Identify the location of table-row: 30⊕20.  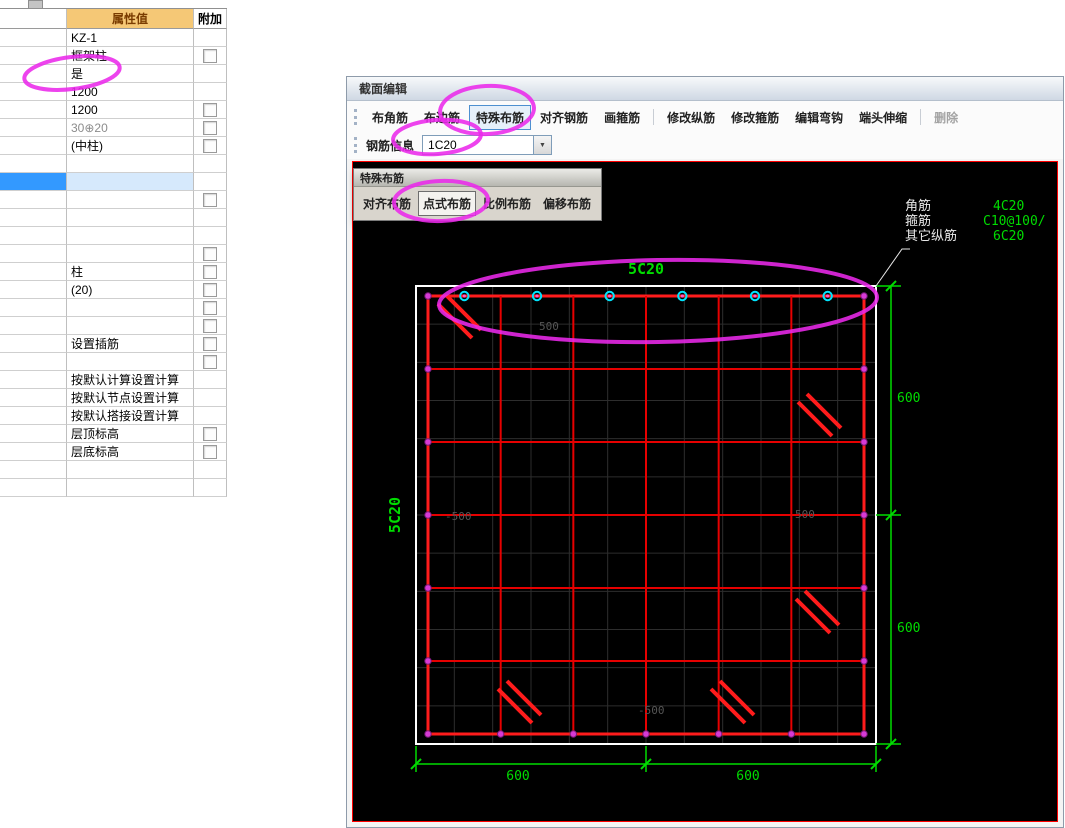
(113, 128).